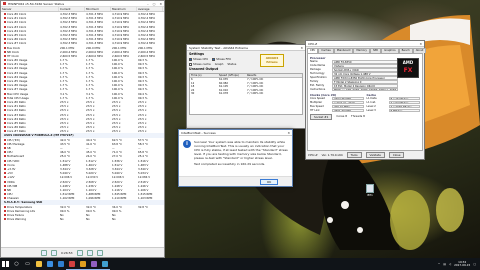 This screenshot has height=270, width=480. Describe the element at coordinates (124, 9) in the screenshot. I see `col-maximum: Maximum` at that location.